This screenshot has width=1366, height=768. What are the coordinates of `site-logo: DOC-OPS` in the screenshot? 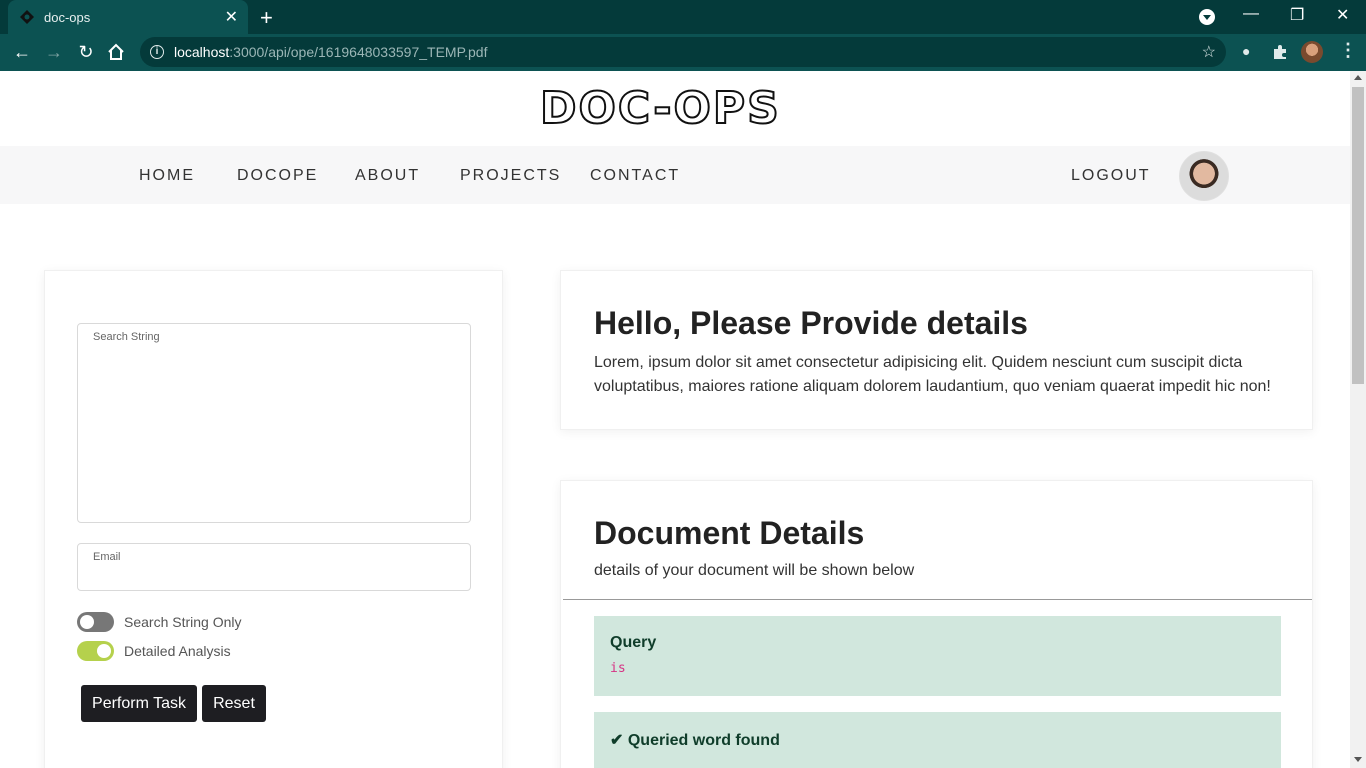 It's located at (660, 108).